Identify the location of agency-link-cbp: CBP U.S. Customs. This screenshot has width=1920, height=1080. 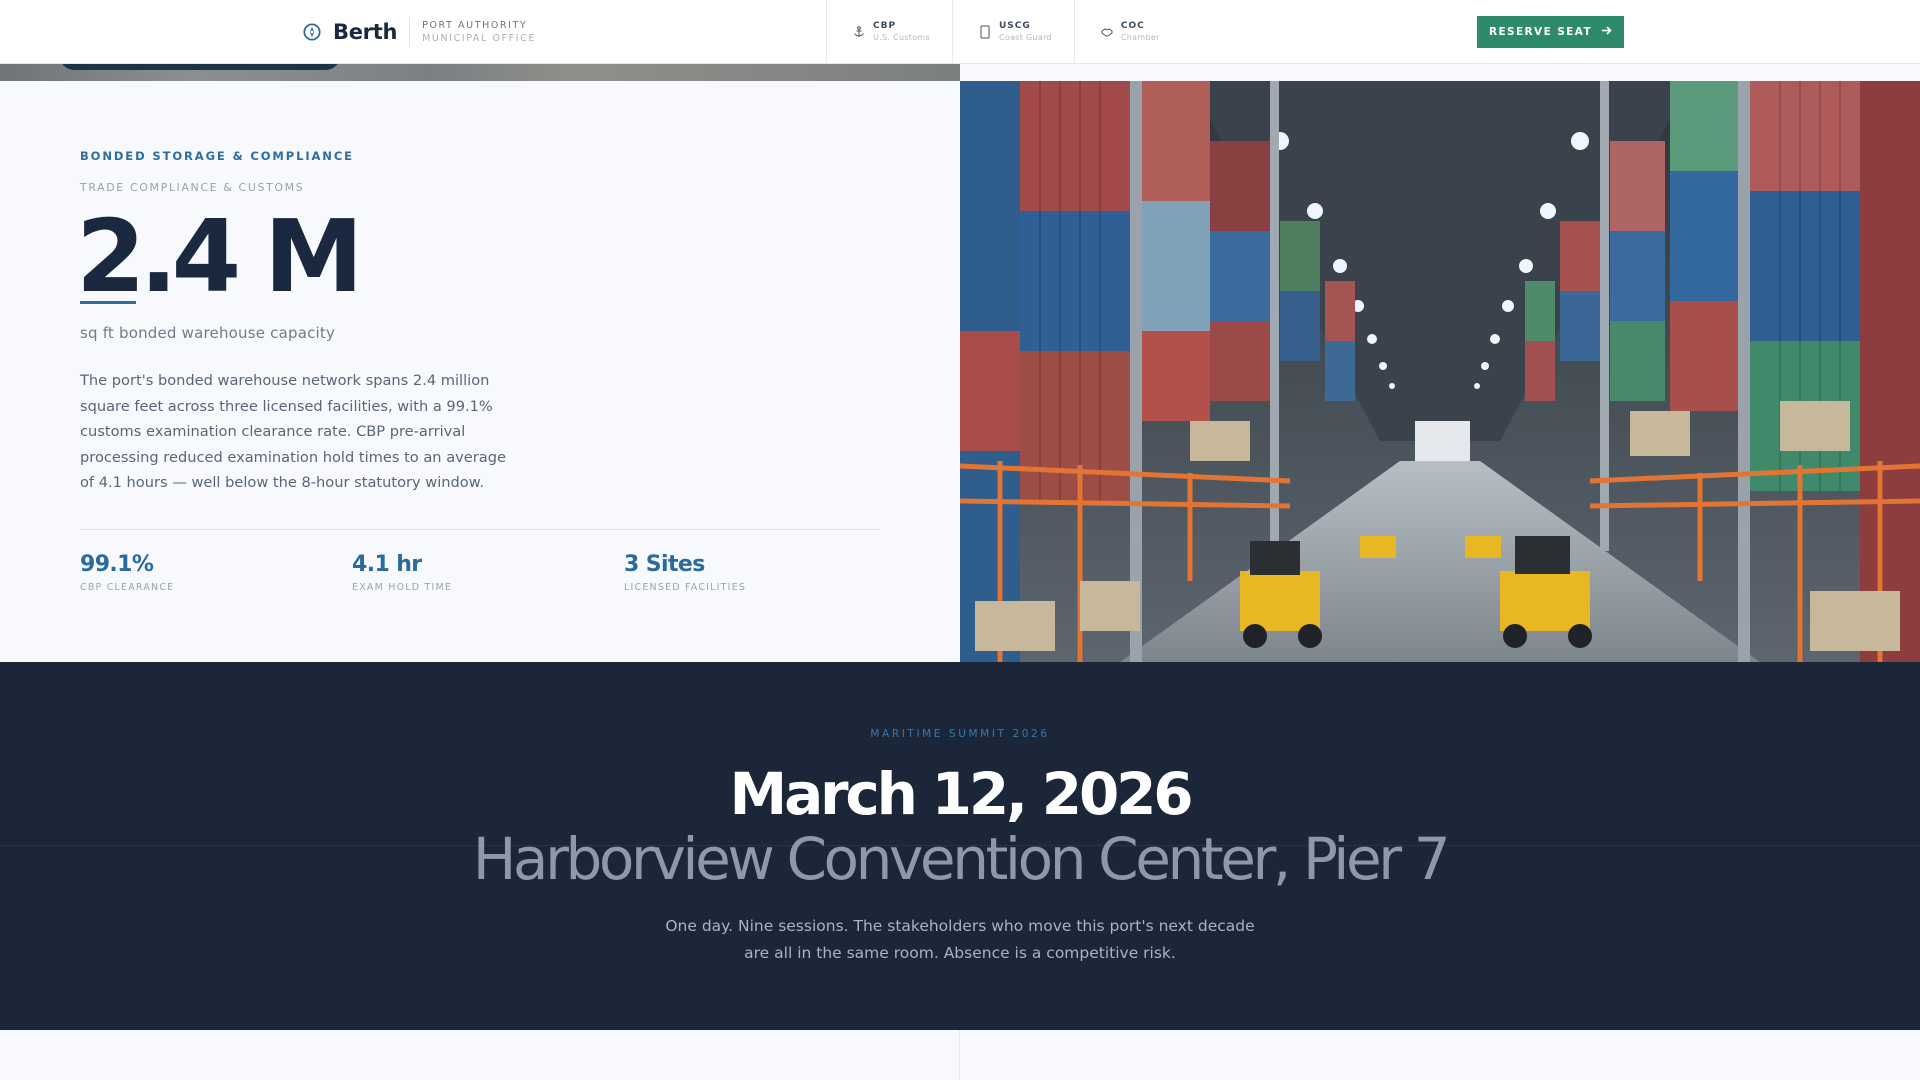
(889, 32).